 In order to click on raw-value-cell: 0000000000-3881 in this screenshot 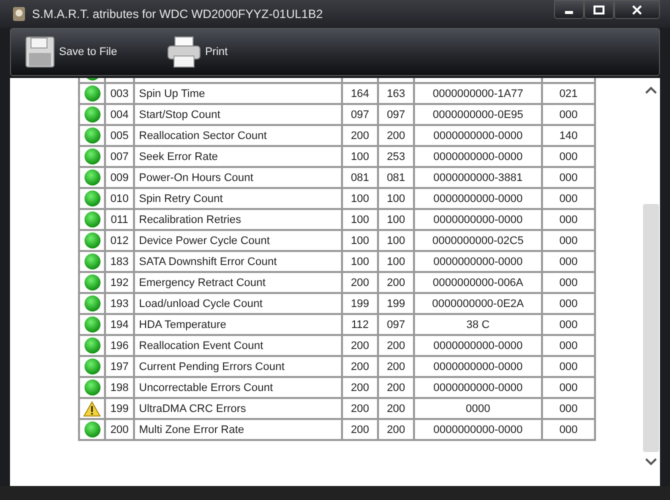, I will do `click(478, 177)`.